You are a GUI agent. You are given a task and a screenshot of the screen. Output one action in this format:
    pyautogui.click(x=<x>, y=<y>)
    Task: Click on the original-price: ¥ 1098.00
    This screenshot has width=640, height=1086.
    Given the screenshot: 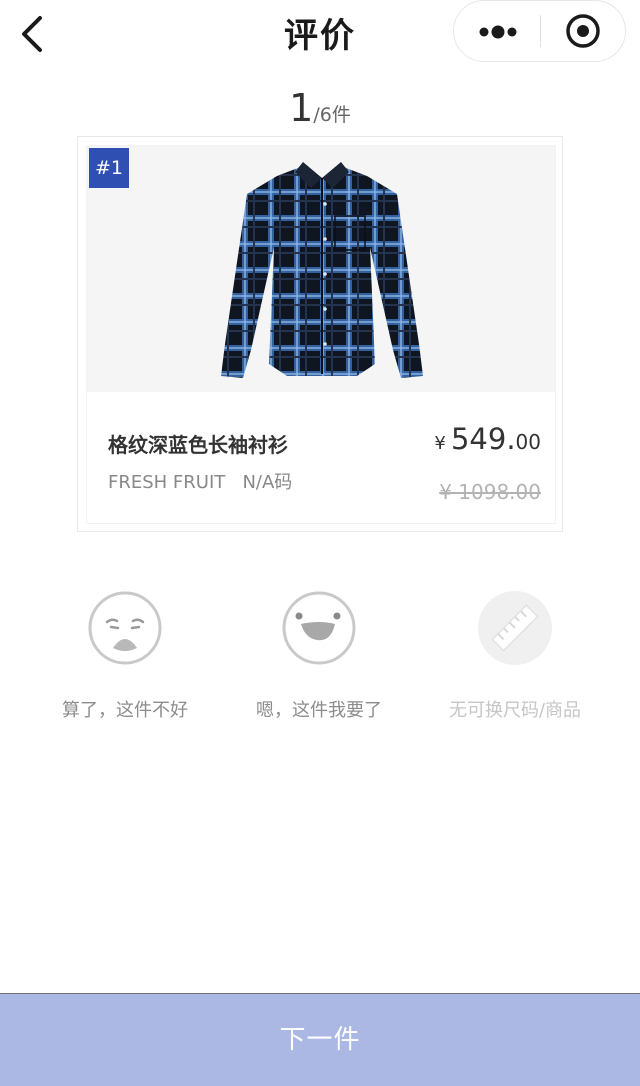 What is the action you would take?
    pyautogui.click(x=490, y=492)
    